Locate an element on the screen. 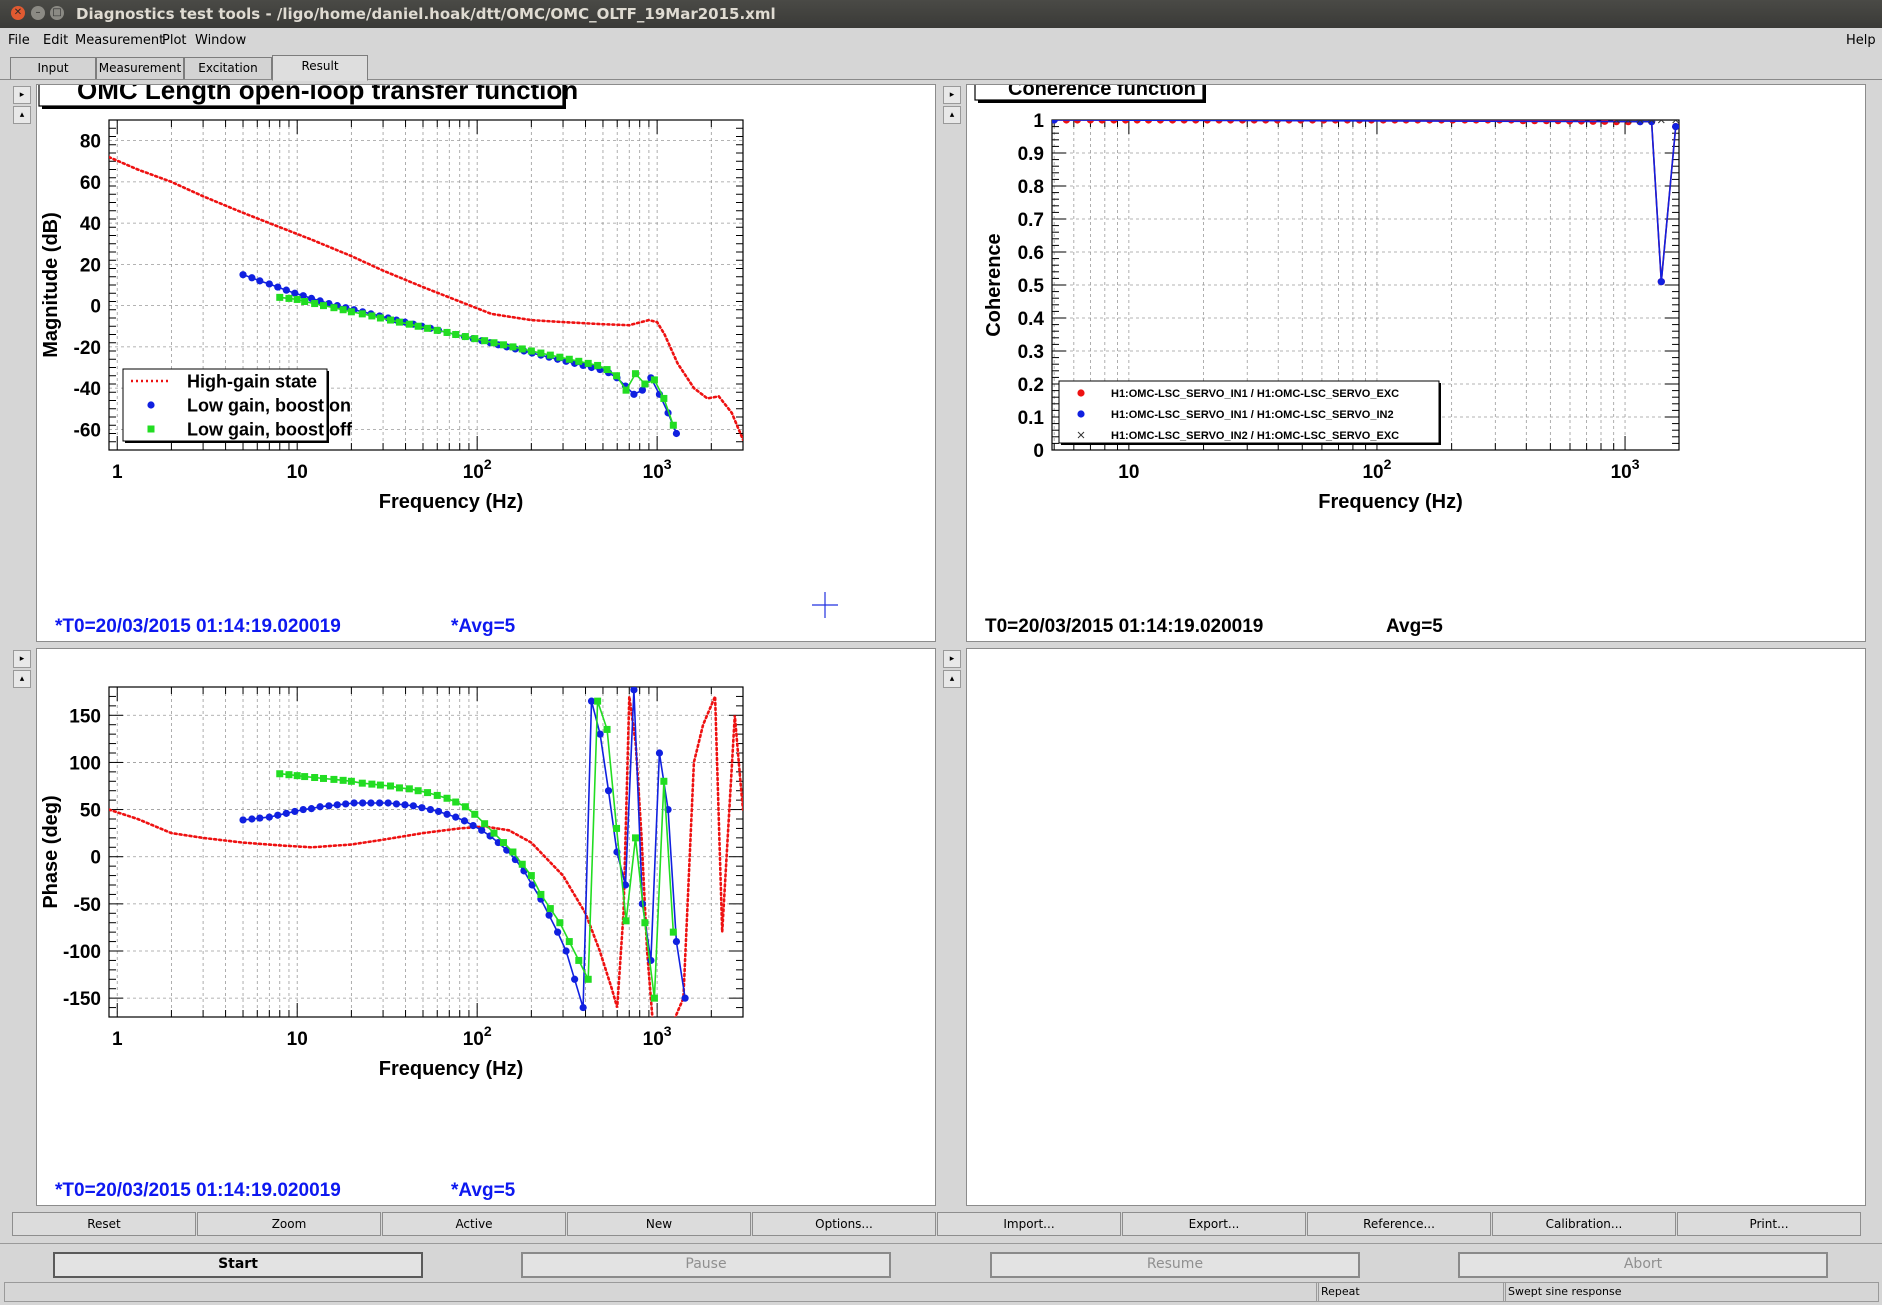 This screenshot has width=1882, height=1305. crosshair-cursor-icon is located at coordinates (825, 605).